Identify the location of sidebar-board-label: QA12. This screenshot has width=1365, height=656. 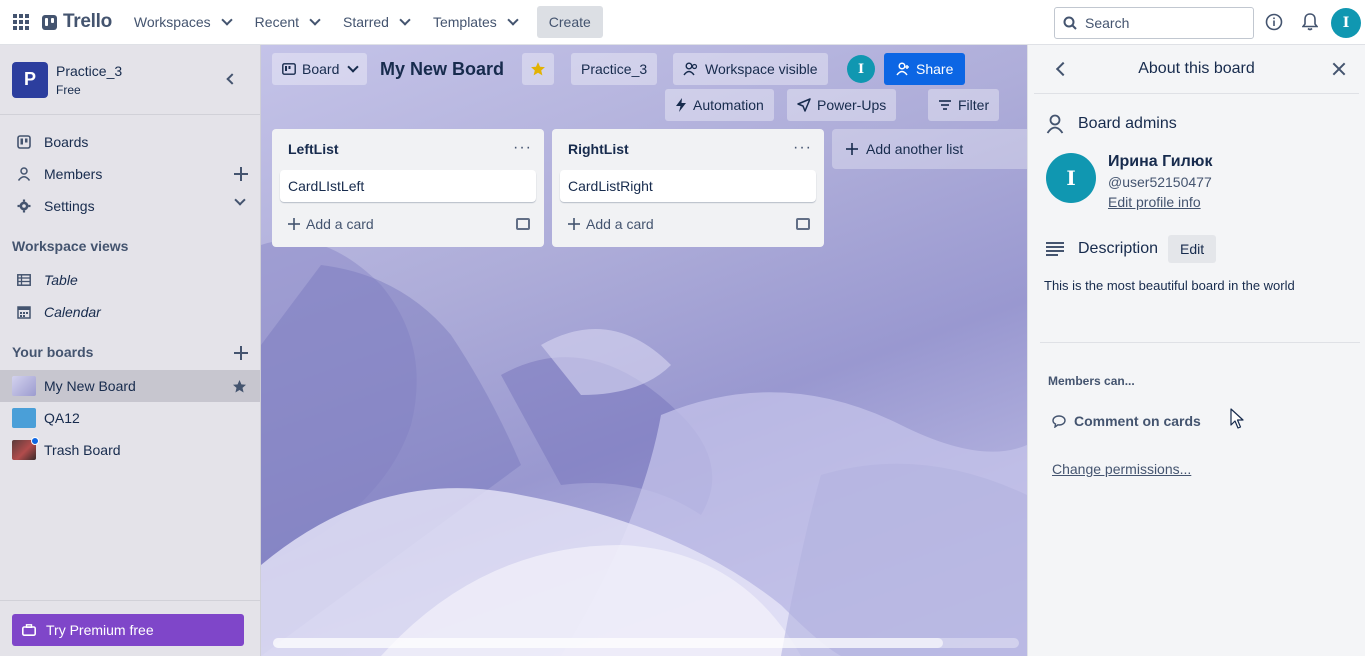
(62, 418).